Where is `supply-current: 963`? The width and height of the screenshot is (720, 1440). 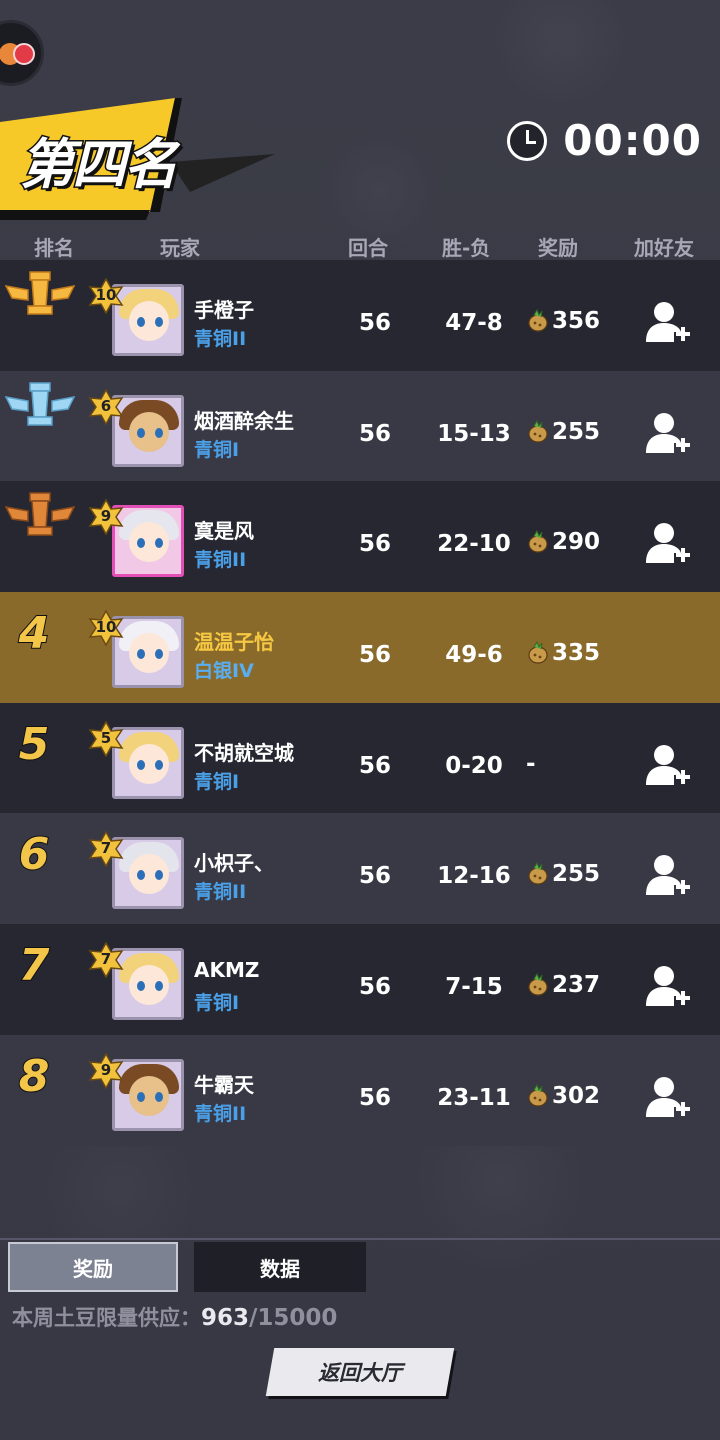 supply-current: 963 is located at coordinates (225, 1318).